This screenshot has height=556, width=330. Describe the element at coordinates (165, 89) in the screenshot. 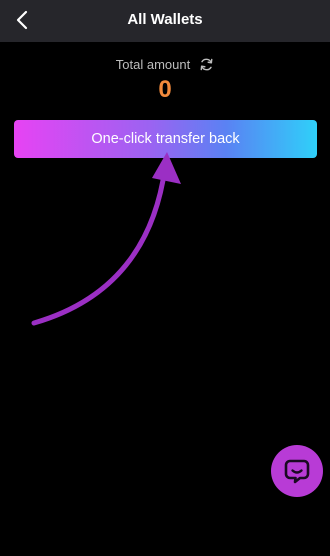

I see `total-amount-value: 0` at that location.